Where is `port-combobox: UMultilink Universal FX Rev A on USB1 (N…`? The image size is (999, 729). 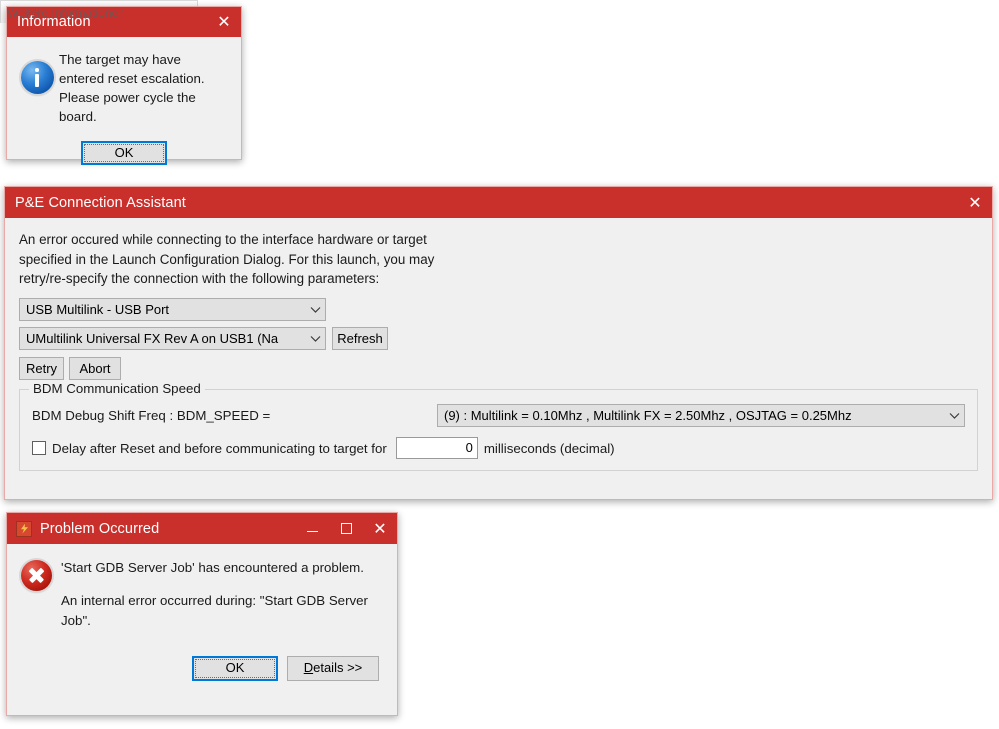
port-combobox: UMultilink Universal FX Rev A on USB1 (N… is located at coordinates (172, 339).